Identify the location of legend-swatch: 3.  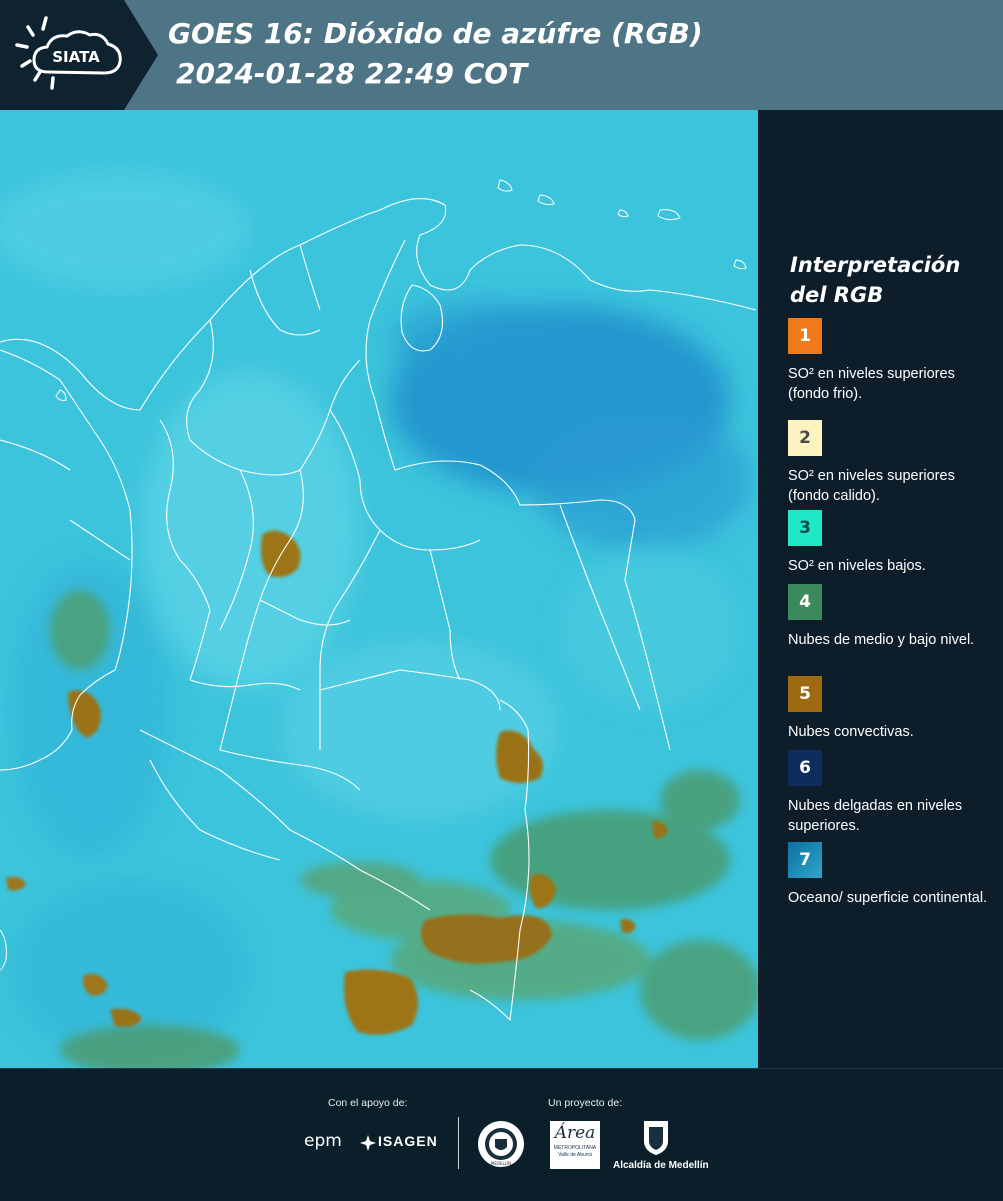
(805, 528).